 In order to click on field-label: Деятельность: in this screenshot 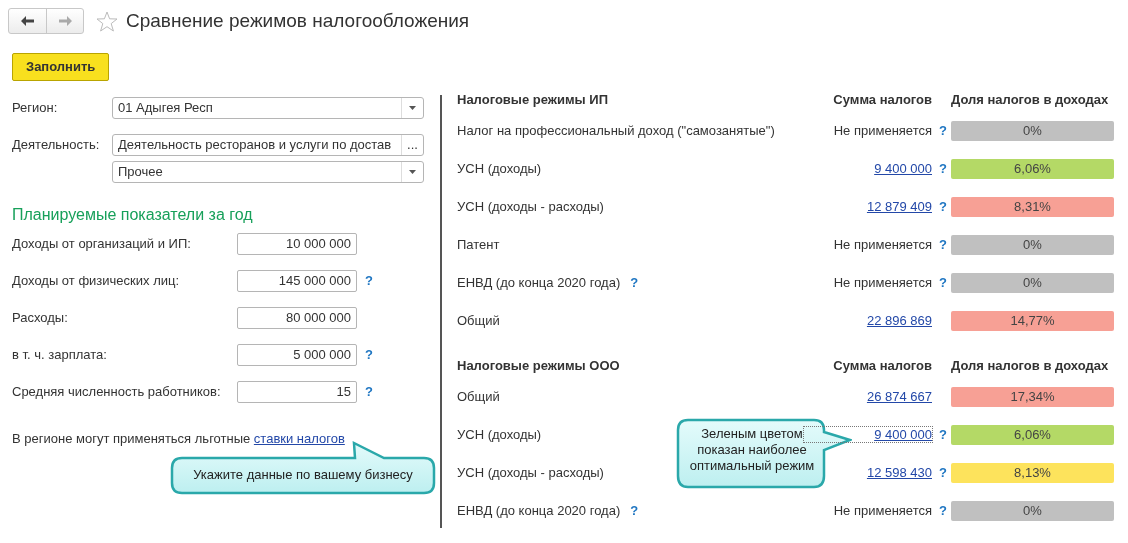, I will do `click(56, 144)`.